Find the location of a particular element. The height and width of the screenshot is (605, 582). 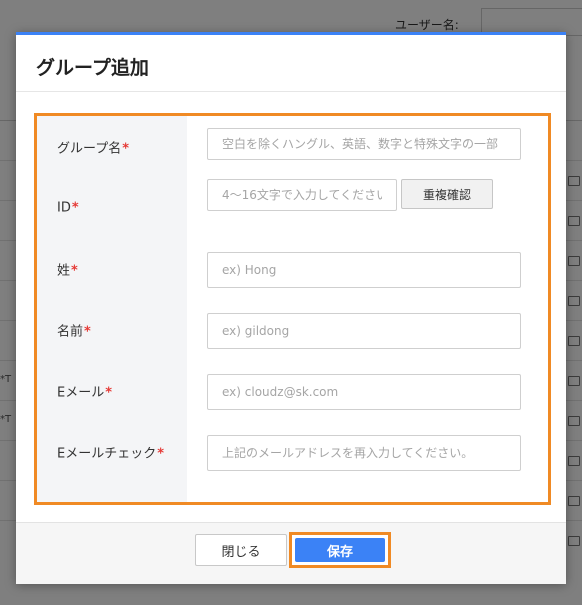

form-row-email-confirm: Eメールチェック* is located at coordinates (292, 451).